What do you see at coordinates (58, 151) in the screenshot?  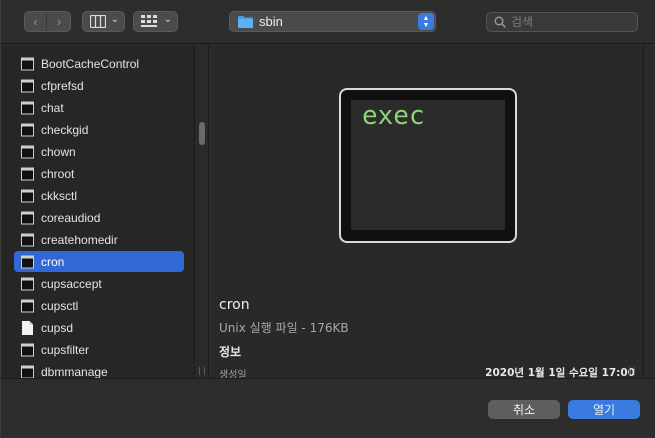 I see `file-name: chown` at bounding box center [58, 151].